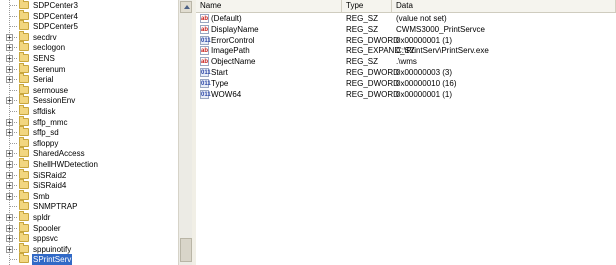 This screenshot has height=265, width=616. What do you see at coordinates (226, 18) in the screenshot?
I see `value-name: (Default)` at bounding box center [226, 18].